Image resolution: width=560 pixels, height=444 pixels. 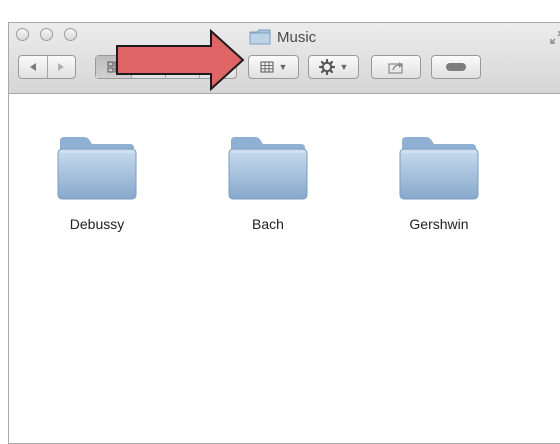 What do you see at coordinates (22, 34) in the screenshot?
I see `close-button` at bounding box center [22, 34].